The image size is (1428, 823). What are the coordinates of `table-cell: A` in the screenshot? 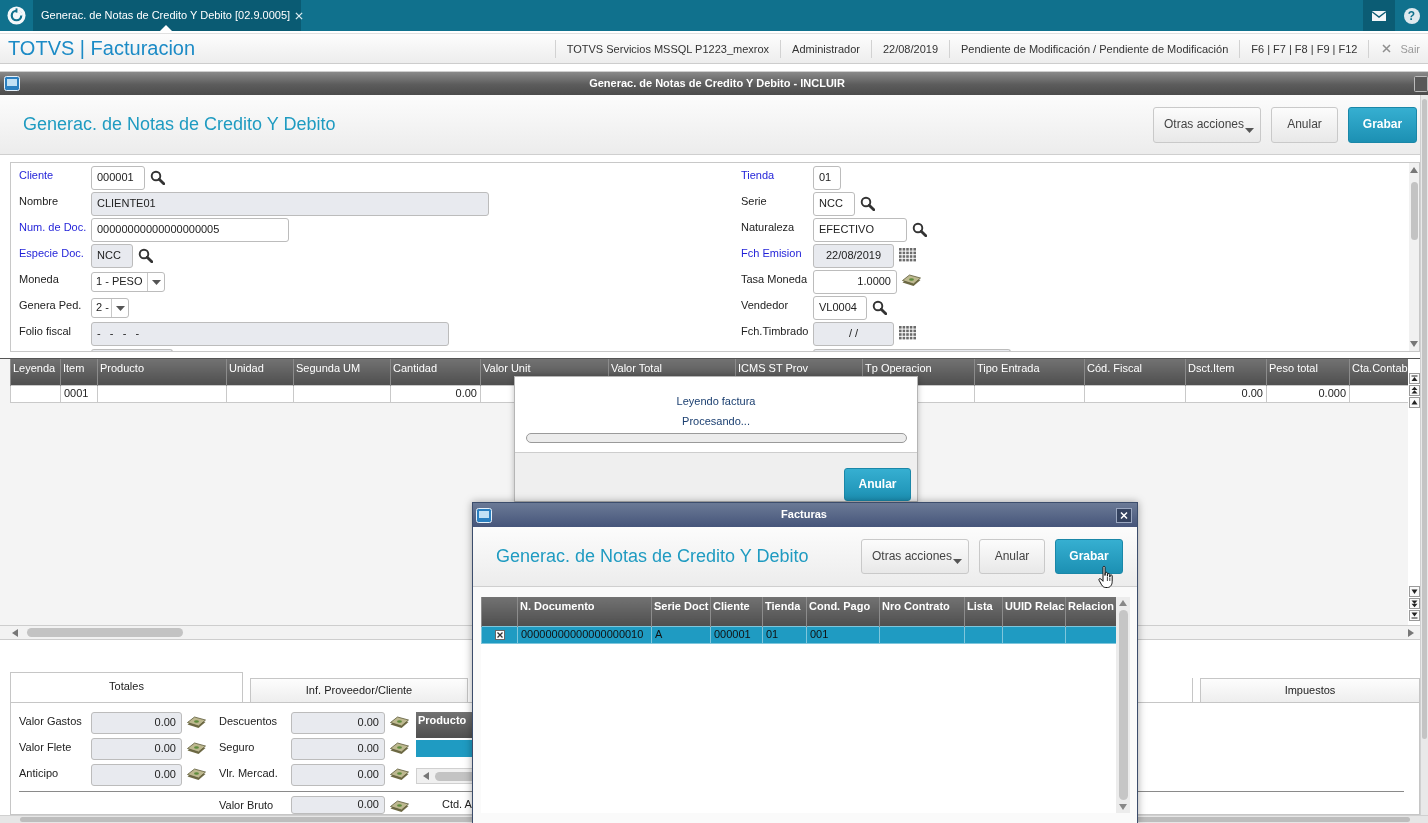 It's located at (681, 634).